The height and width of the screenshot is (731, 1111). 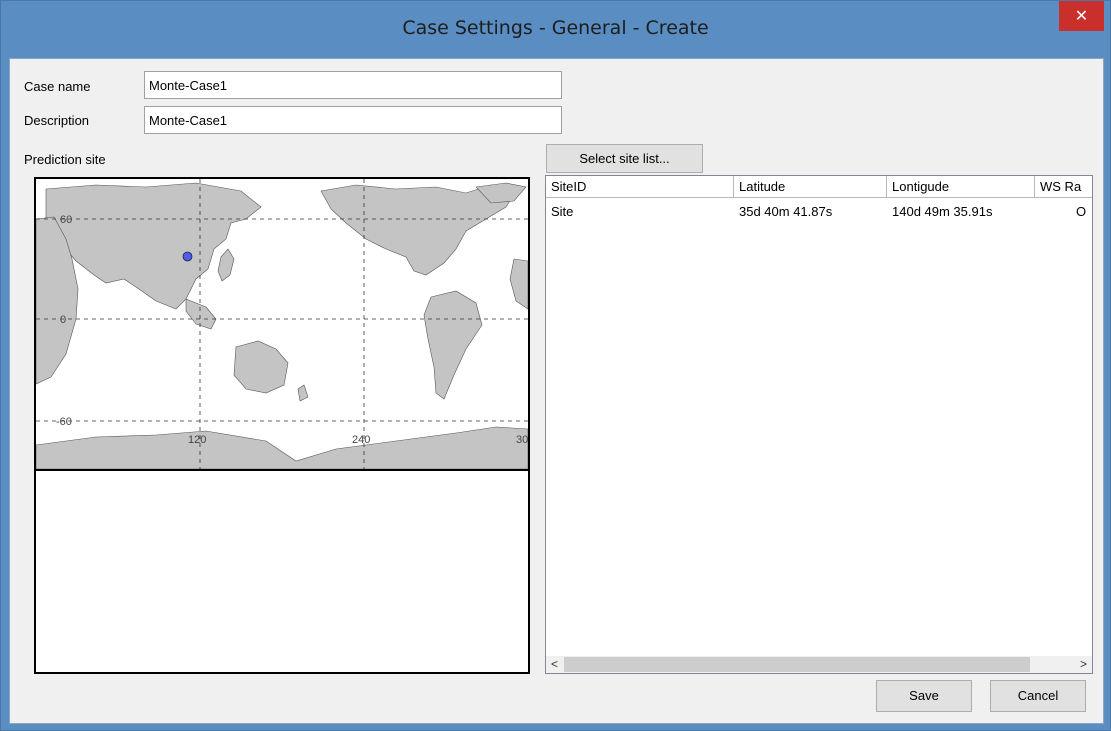 What do you see at coordinates (187, 256) in the screenshot?
I see `site-marker` at bounding box center [187, 256].